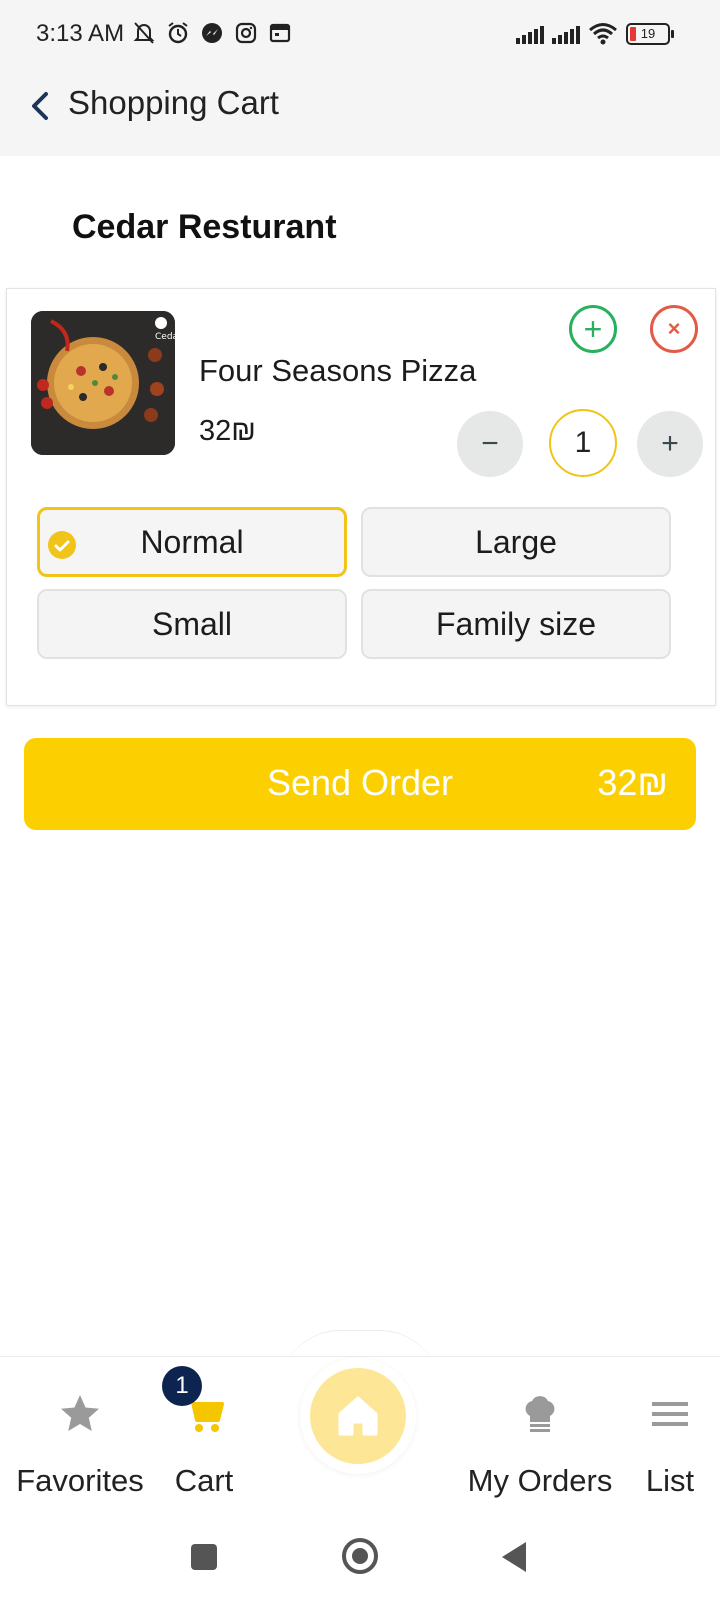  Describe the element at coordinates (103, 383) in the screenshot. I see `pizza-image: Cedar` at that location.